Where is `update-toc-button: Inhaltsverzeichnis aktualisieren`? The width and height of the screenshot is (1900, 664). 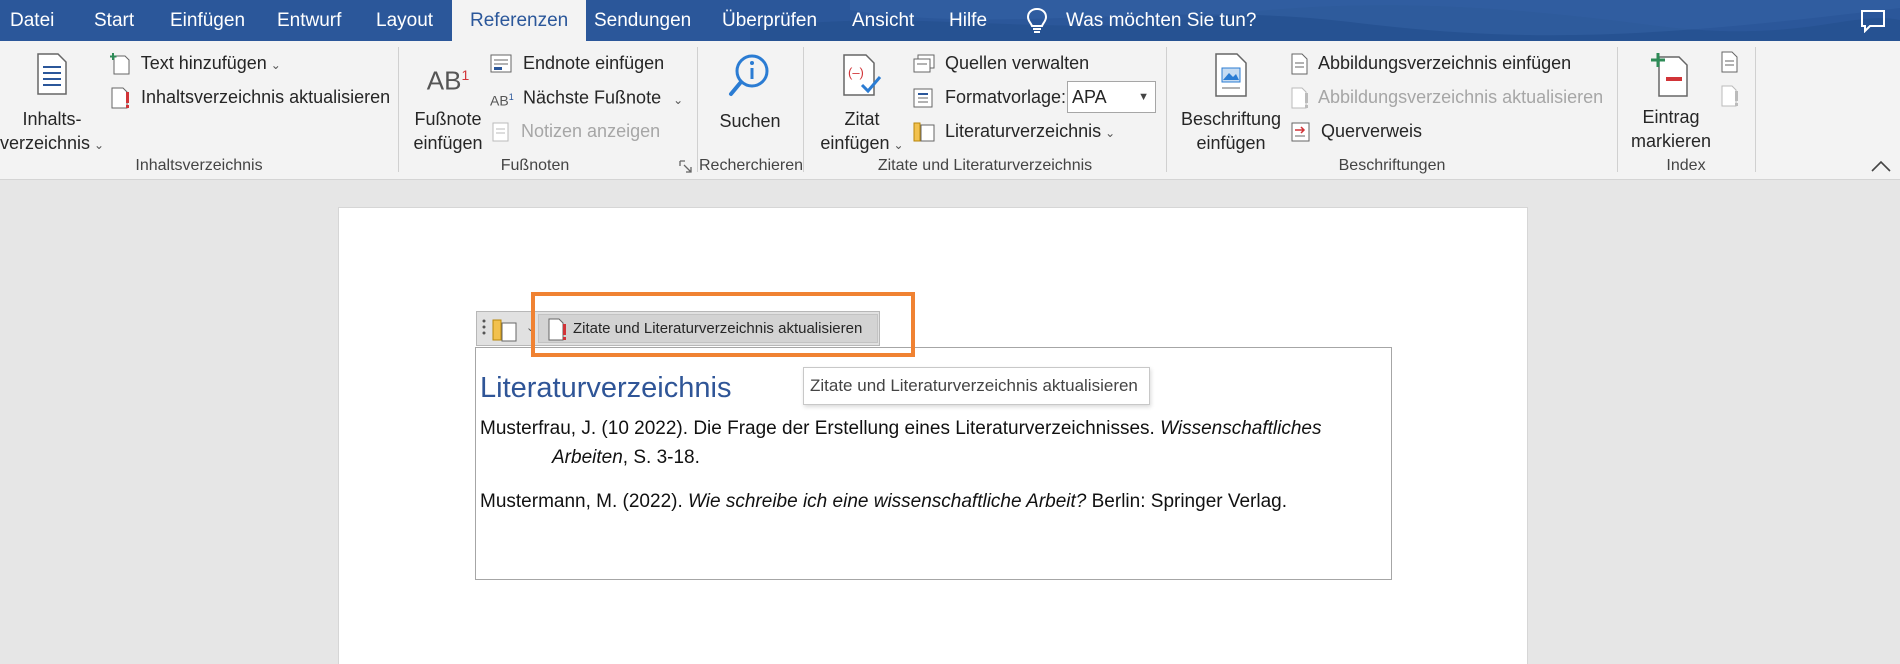
update-toc-button: Inhaltsverzeichnis aktualisieren is located at coordinates (250, 97).